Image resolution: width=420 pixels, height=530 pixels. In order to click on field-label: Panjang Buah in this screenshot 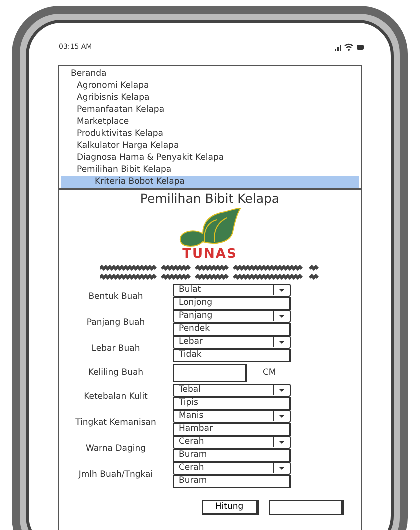, I will do `click(116, 323)`.